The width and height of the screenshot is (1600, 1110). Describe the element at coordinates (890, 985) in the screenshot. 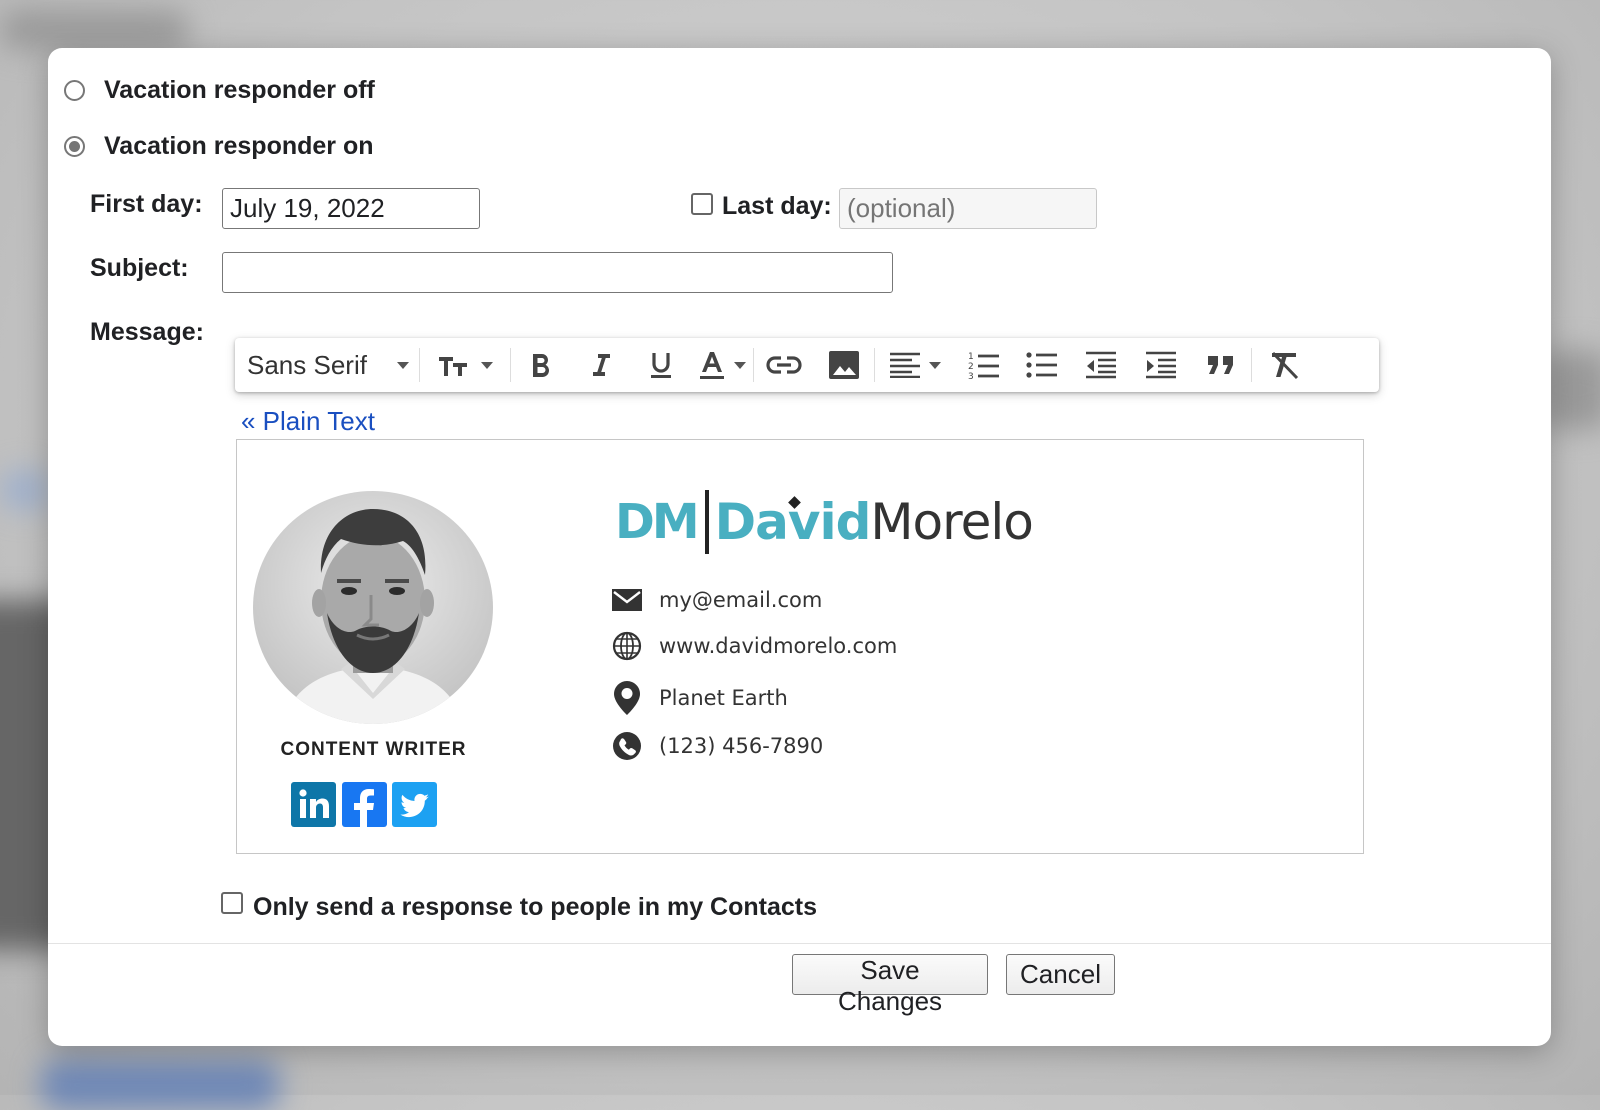

I see `save-changes-button: Save Changes` at that location.